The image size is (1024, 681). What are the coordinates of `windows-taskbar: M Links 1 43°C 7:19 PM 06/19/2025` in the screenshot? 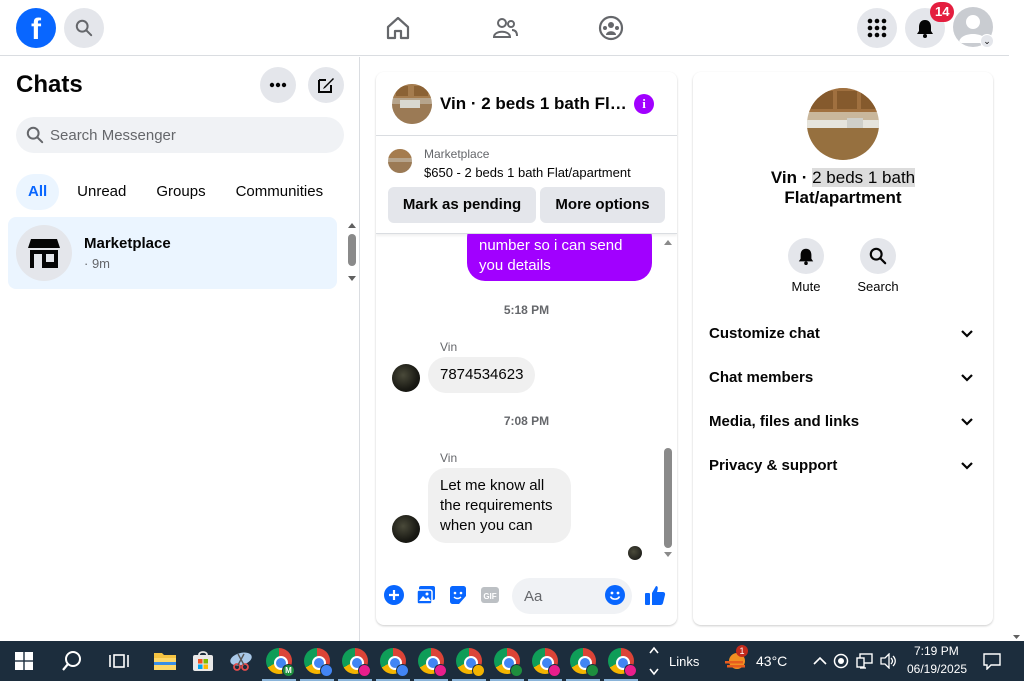 It's located at (512, 661).